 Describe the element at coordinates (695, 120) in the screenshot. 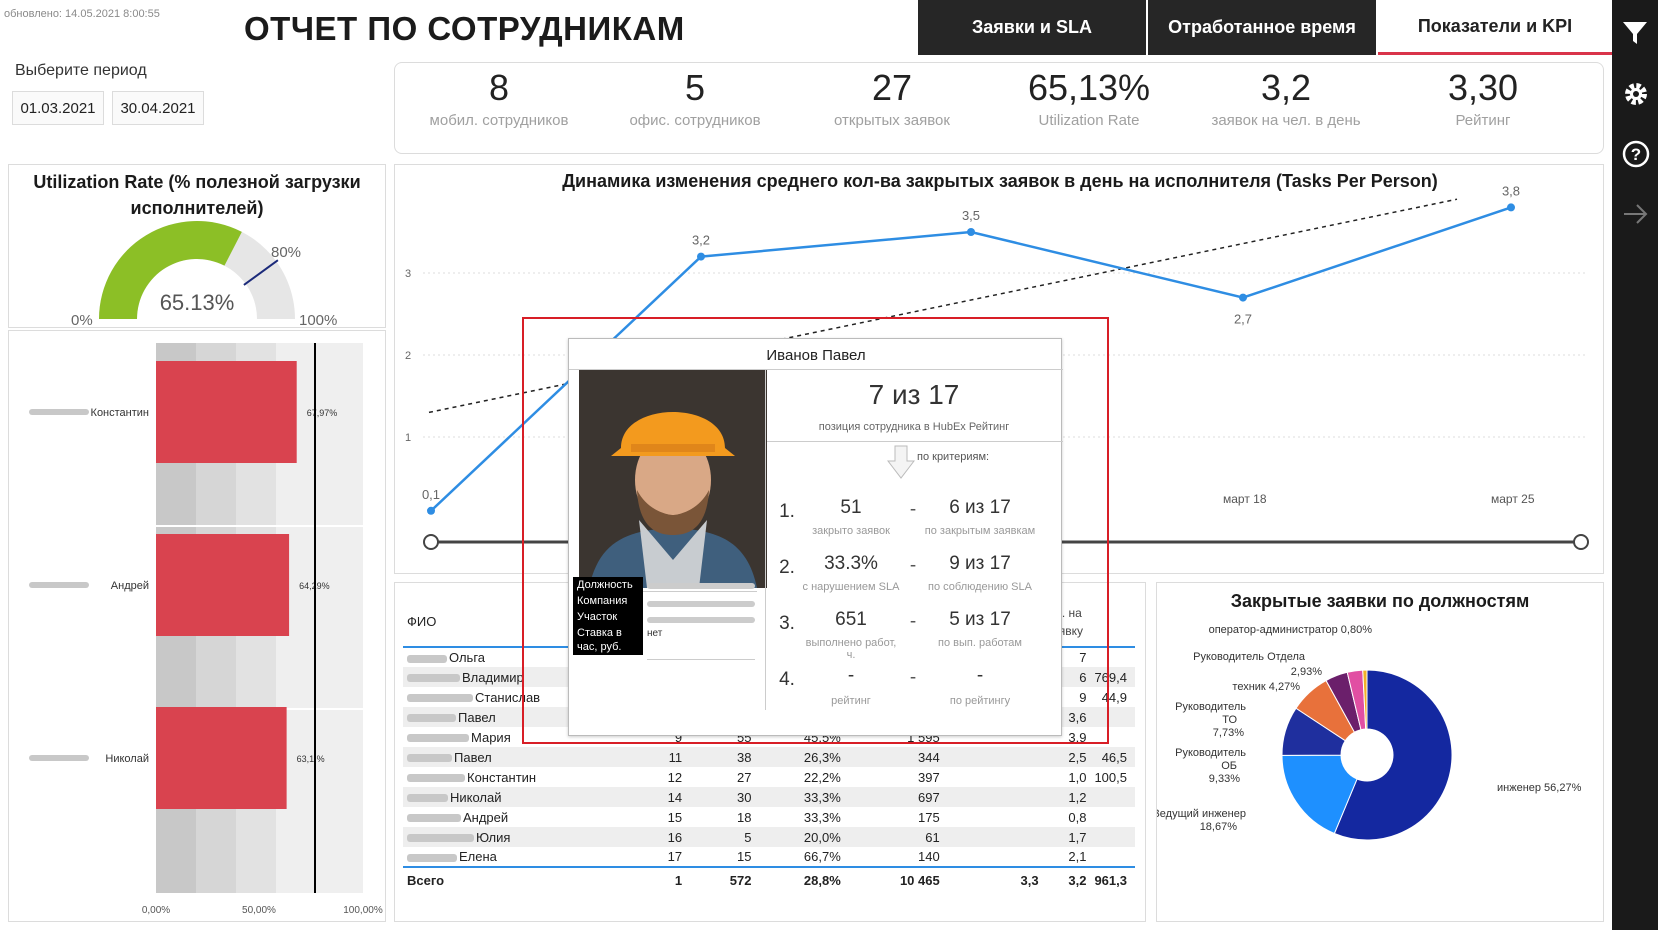

I see `kpi-label: офис. сотрудников` at that location.